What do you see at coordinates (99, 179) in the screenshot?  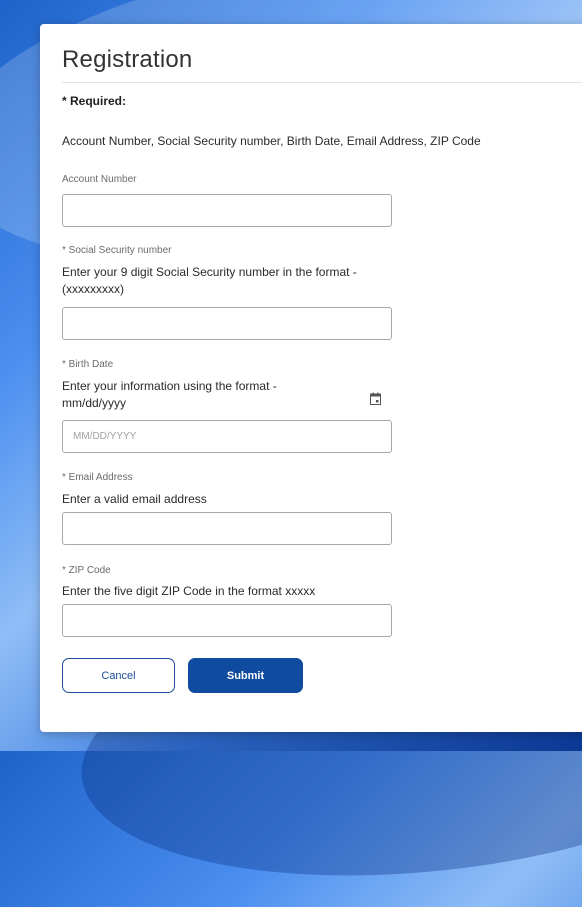 I see `account-number-label: Account Number` at bounding box center [99, 179].